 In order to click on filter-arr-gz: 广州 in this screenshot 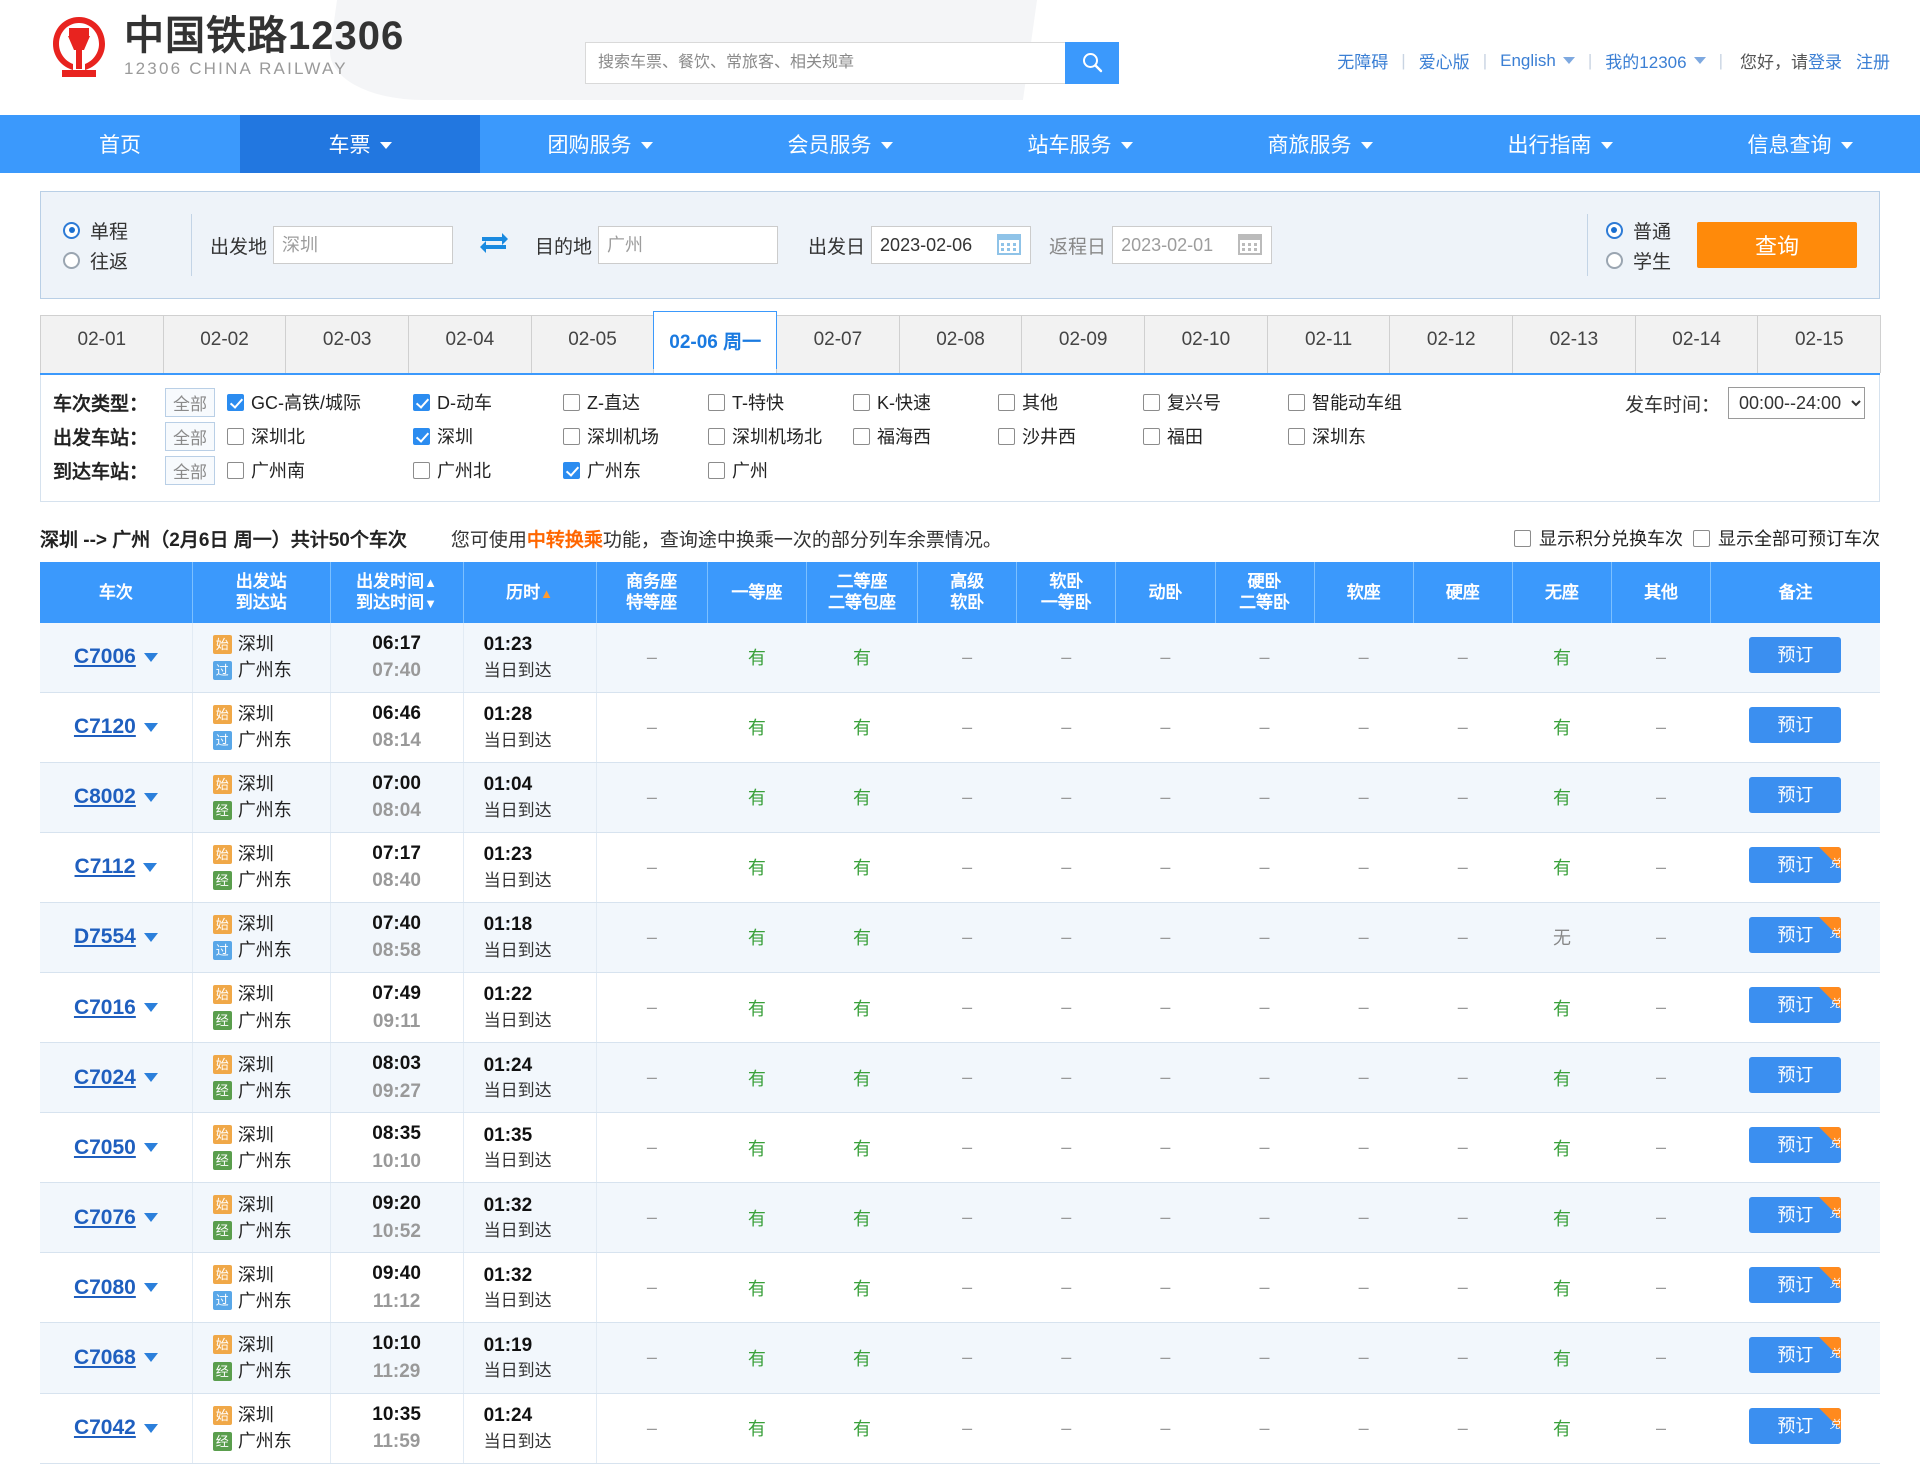, I will do `click(780, 470)`.